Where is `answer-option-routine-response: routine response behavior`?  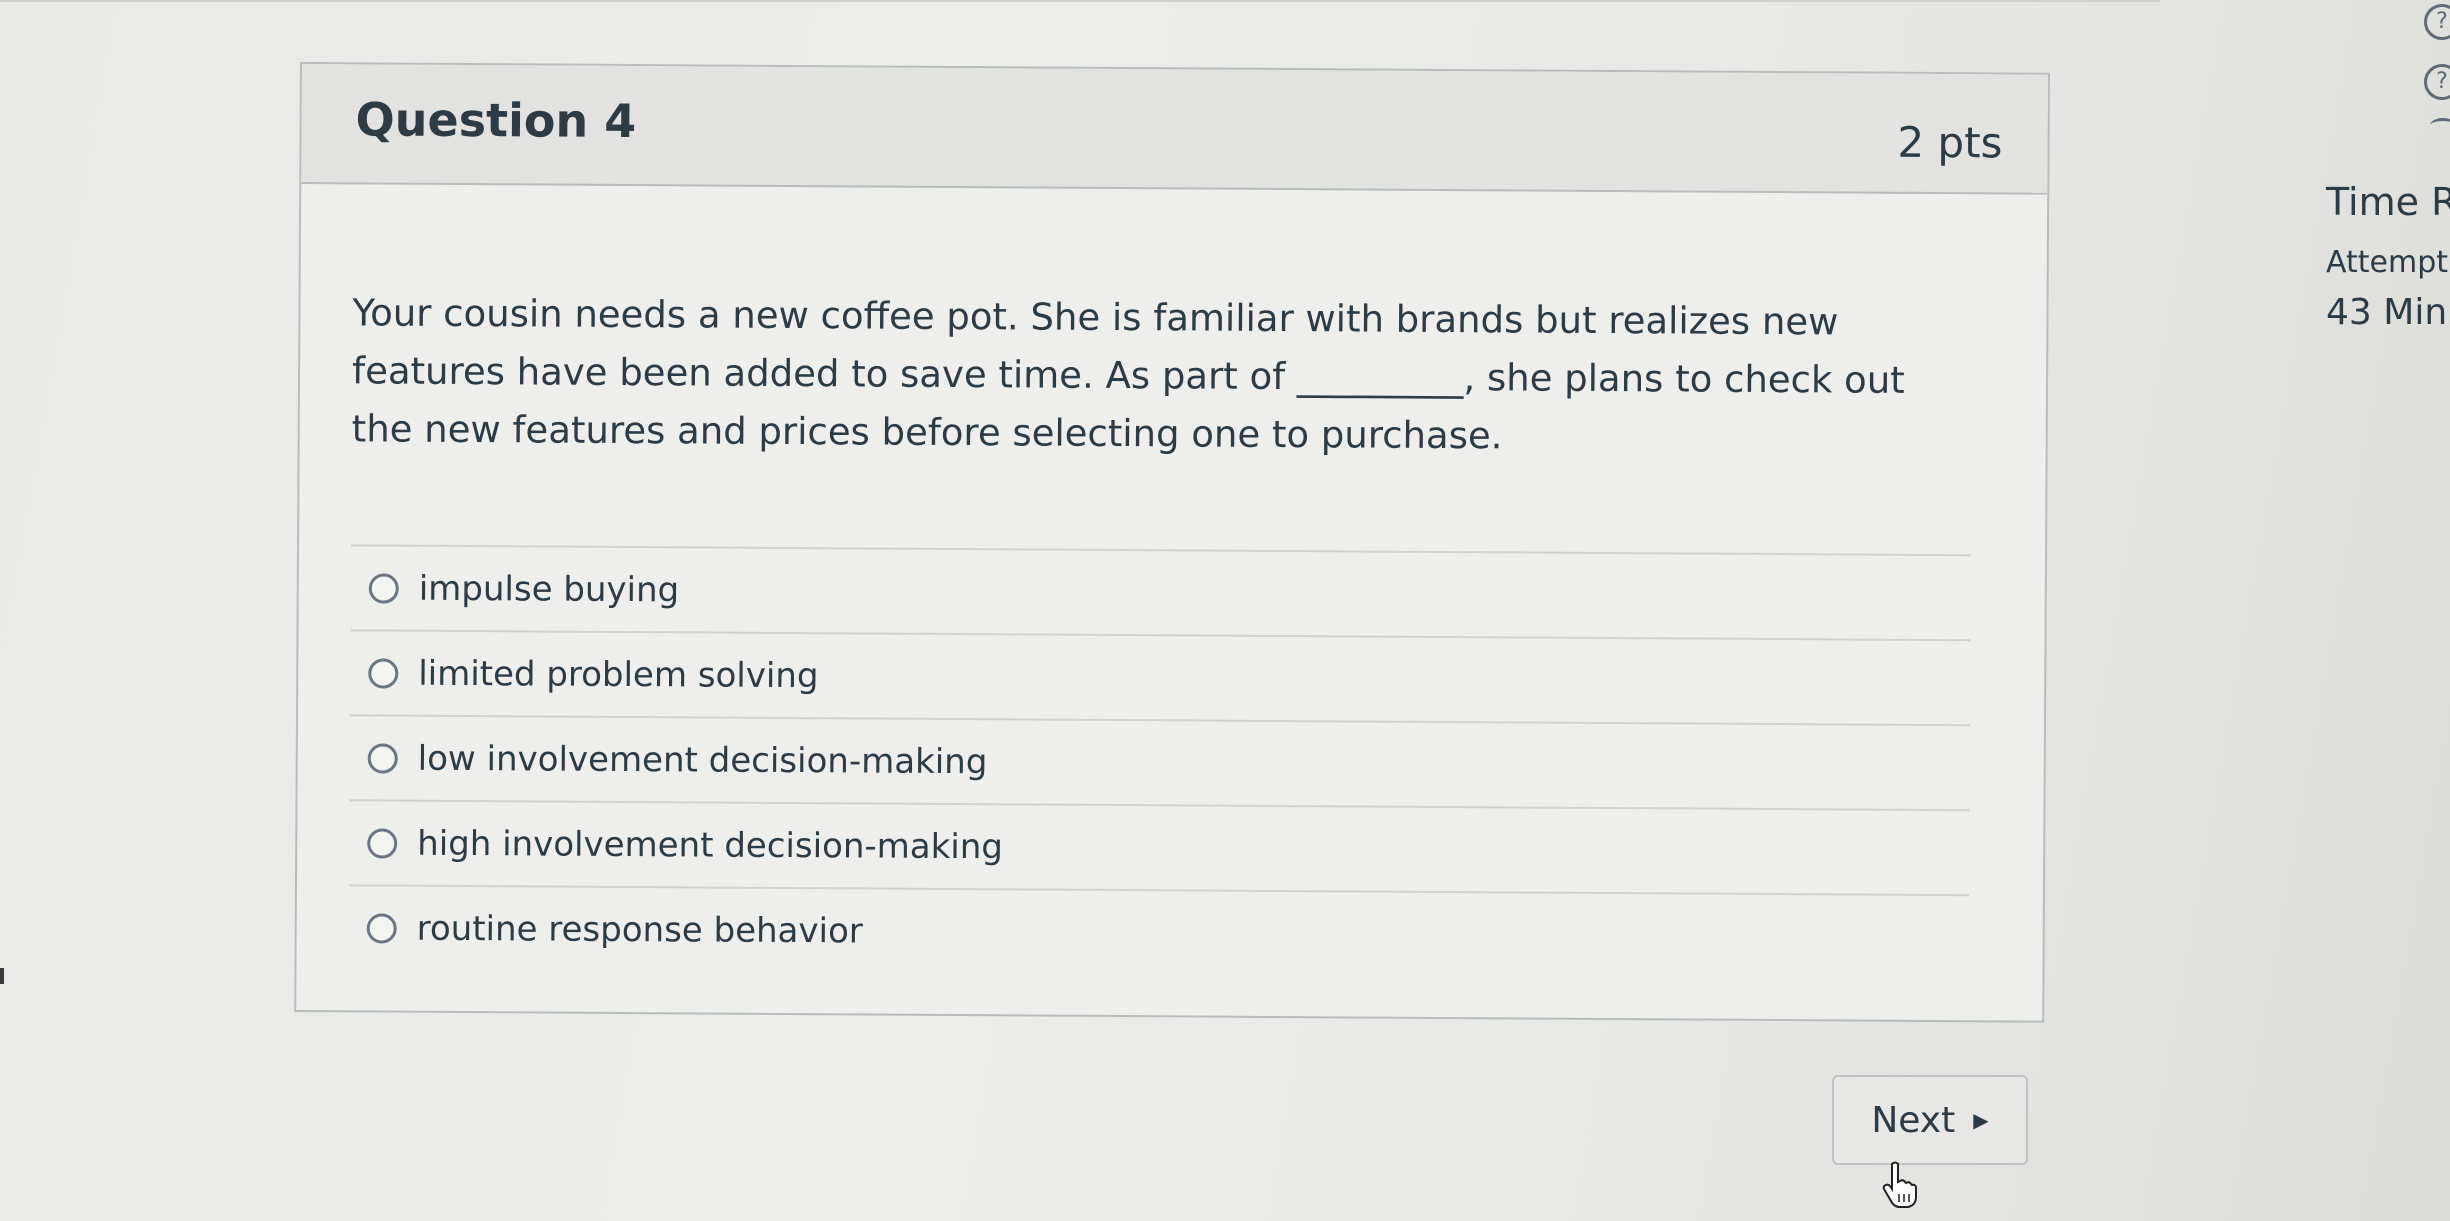 answer-option-routine-response: routine response behavior is located at coordinates (1158, 932).